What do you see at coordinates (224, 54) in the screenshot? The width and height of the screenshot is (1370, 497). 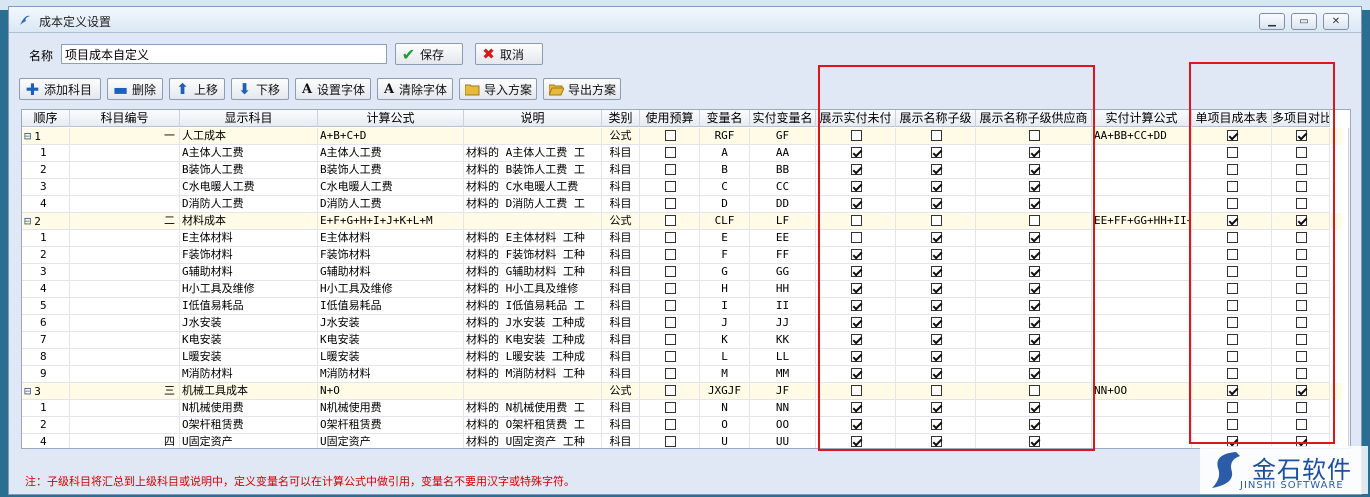 I see `name-input` at bounding box center [224, 54].